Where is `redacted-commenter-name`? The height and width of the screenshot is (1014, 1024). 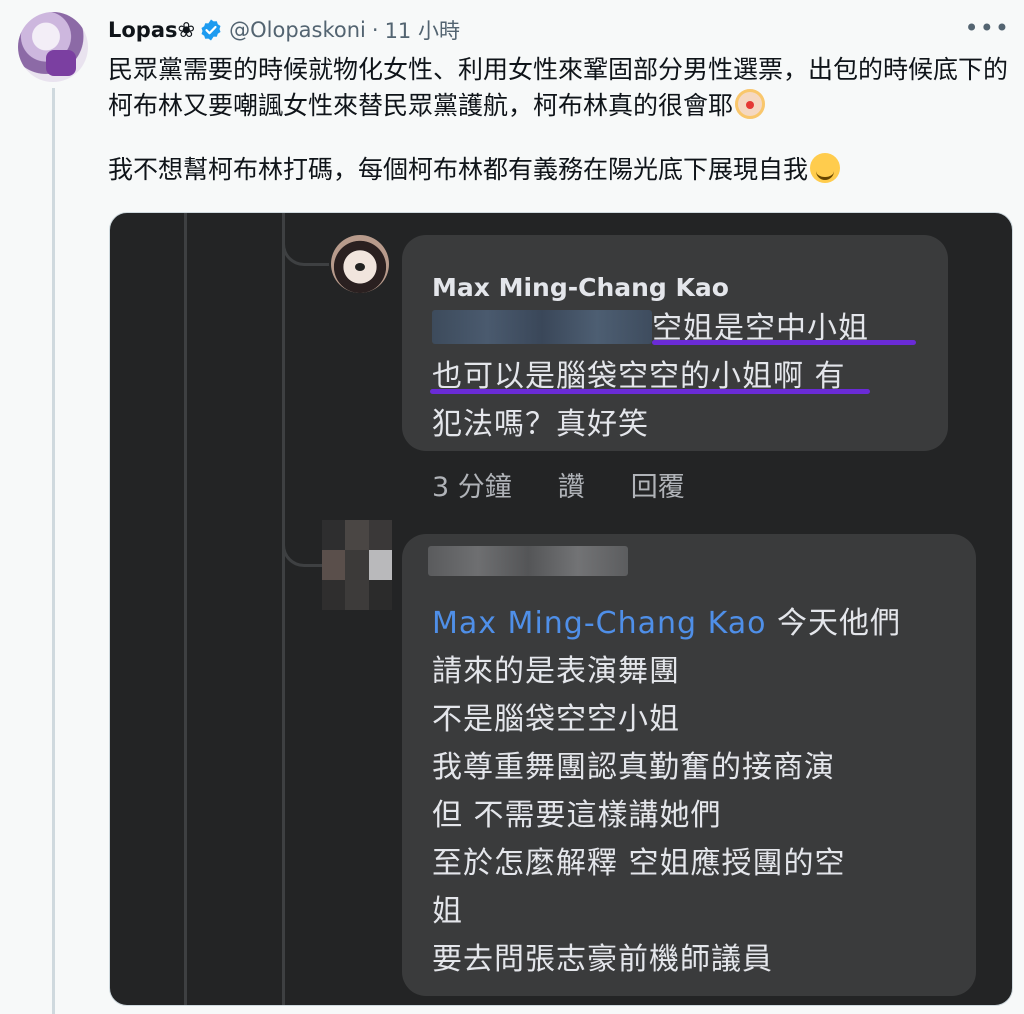 redacted-commenter-name is located at coordinates (528, 561).